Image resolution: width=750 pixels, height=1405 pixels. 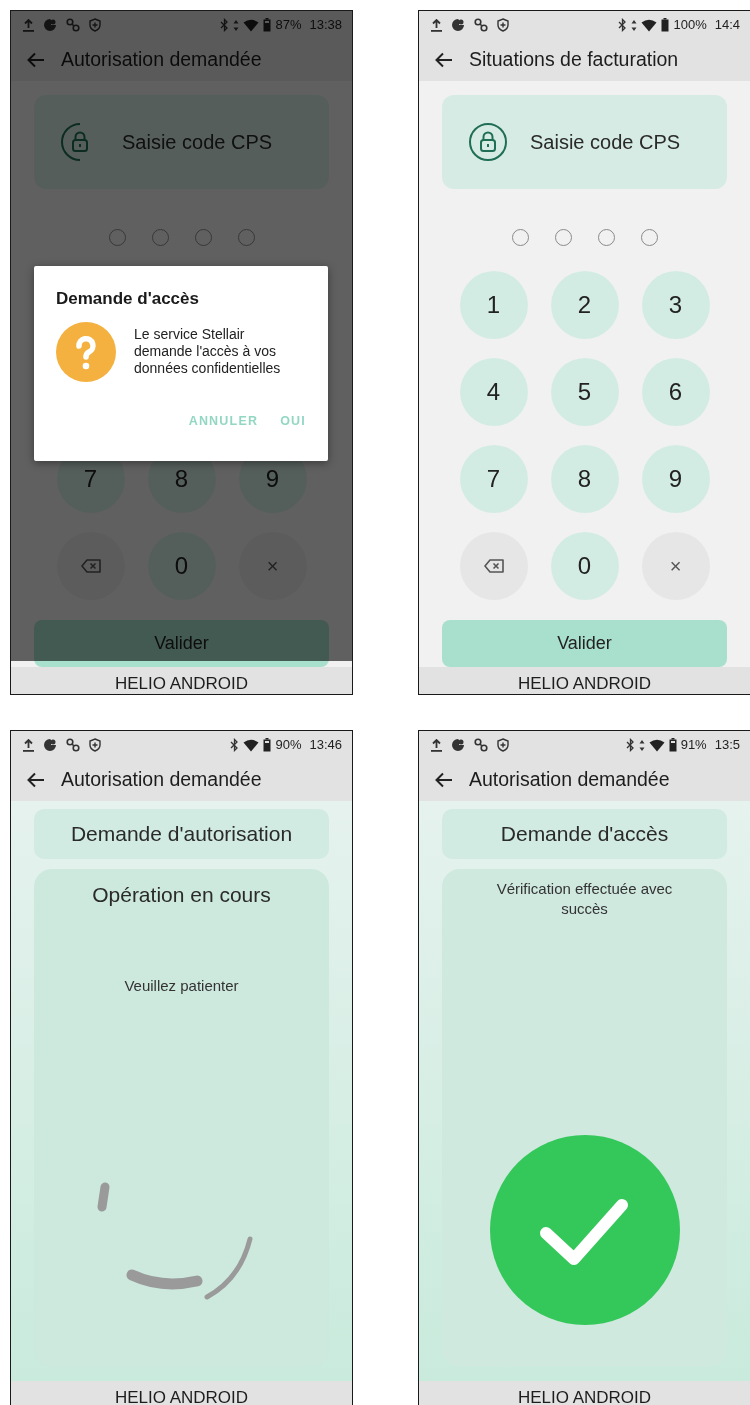 I want to click on digit-key: 2, so click(x=584, y=305).